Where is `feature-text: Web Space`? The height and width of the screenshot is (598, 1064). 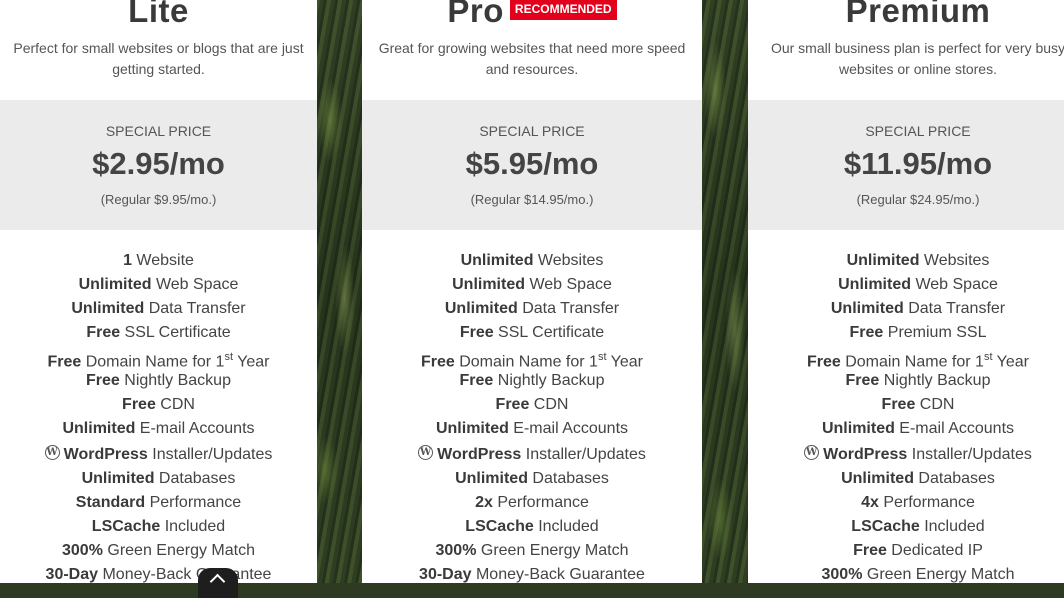
feature-text: Web Space is located at coordinates (954, 284).